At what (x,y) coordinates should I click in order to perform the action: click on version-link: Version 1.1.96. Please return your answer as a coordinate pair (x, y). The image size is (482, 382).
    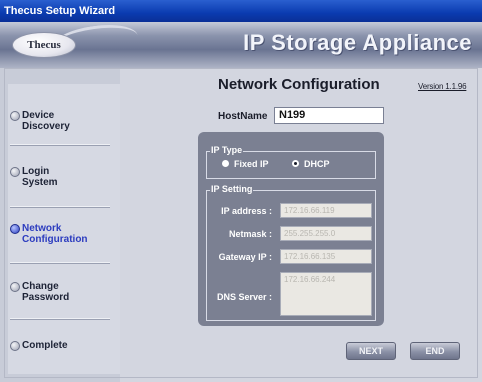
    Looking at the image, I should click on (442, 86).